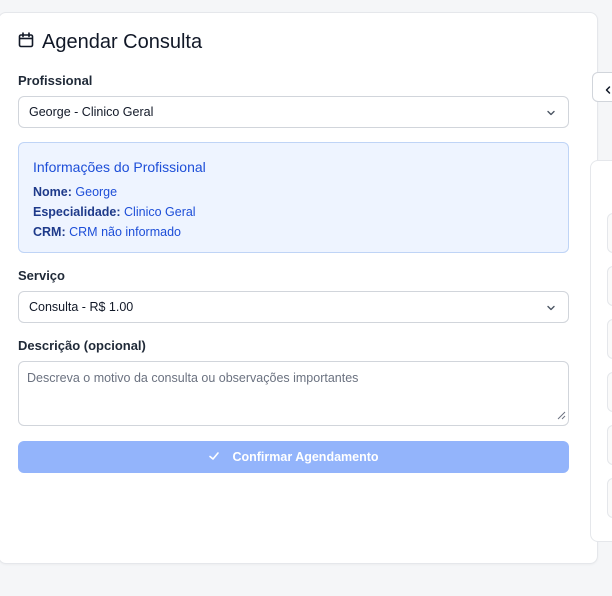  Describe the element at coordinates (293, 307) in the screenshot. I see `servico-select: Consulta - R$ 1.00` at that location.